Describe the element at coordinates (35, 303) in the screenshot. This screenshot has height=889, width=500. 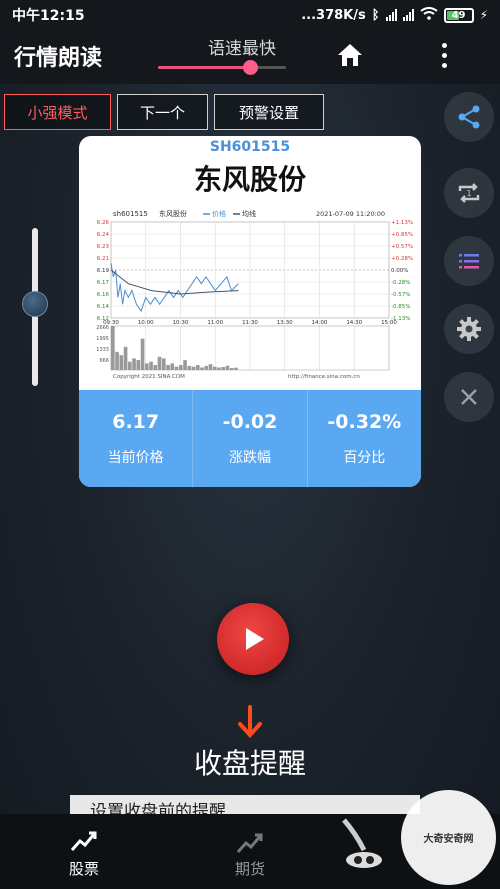
I see `volume-slider-thumb` at that location.